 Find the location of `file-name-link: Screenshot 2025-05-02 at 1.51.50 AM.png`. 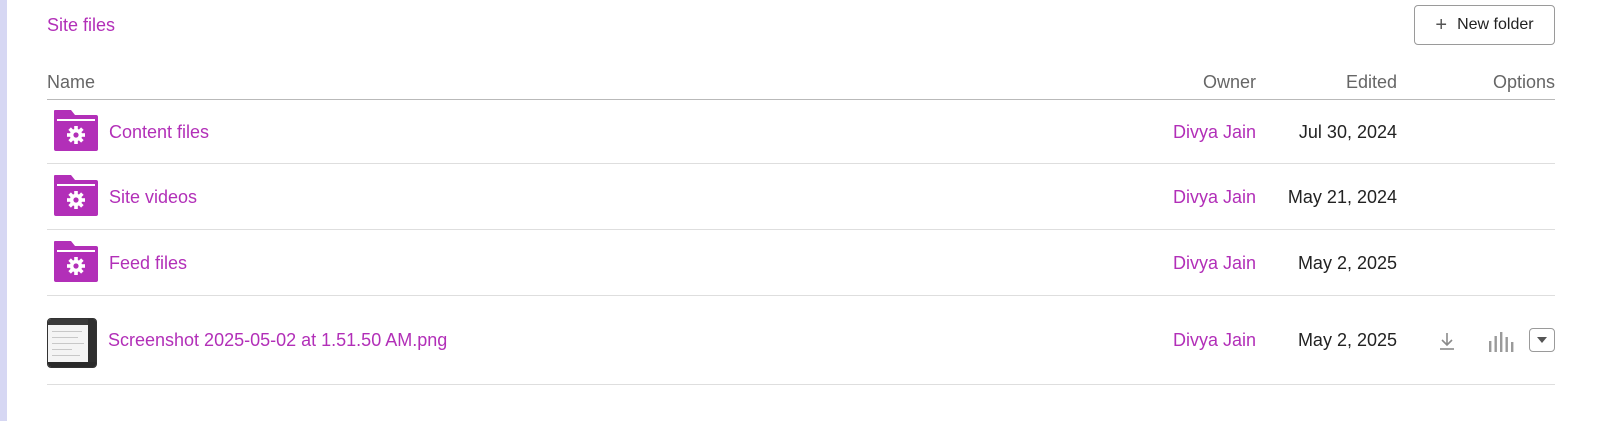

file-name-link: Screenshot 2025-05-02 at 1.51.50 AM.png is located at coordinates (277, 340).